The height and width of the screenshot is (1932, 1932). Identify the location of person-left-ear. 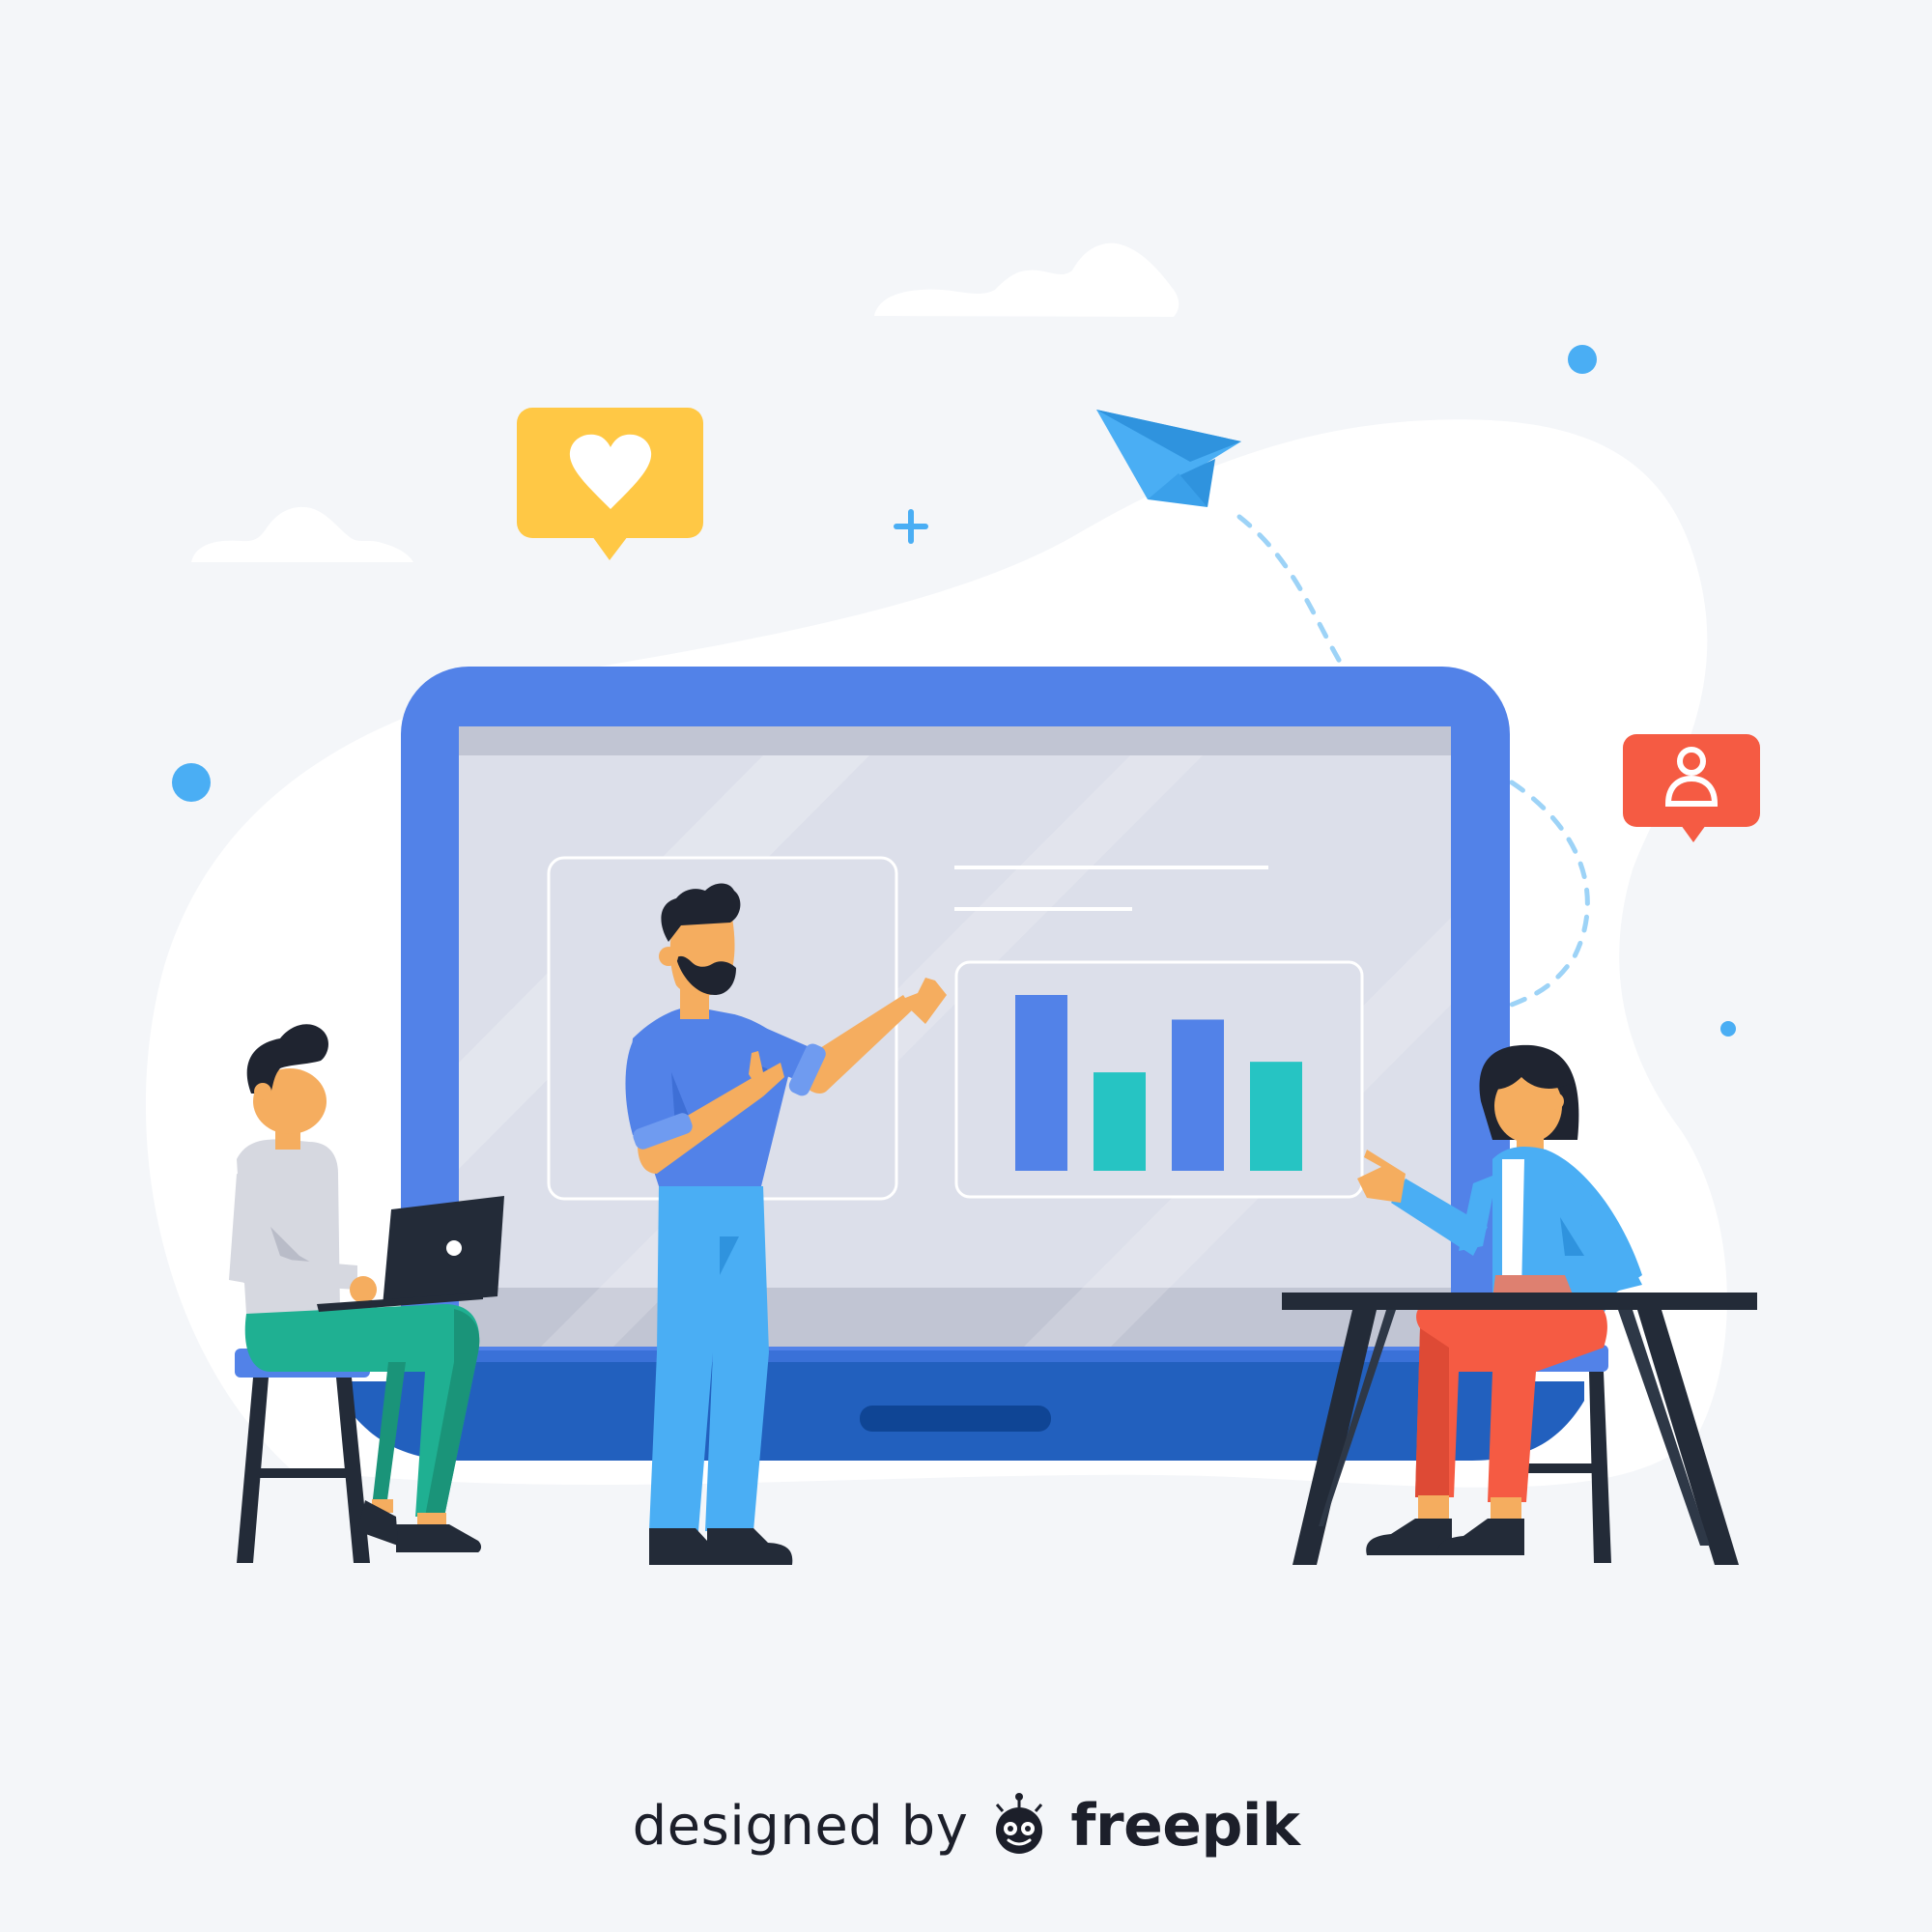
(262, 1091).